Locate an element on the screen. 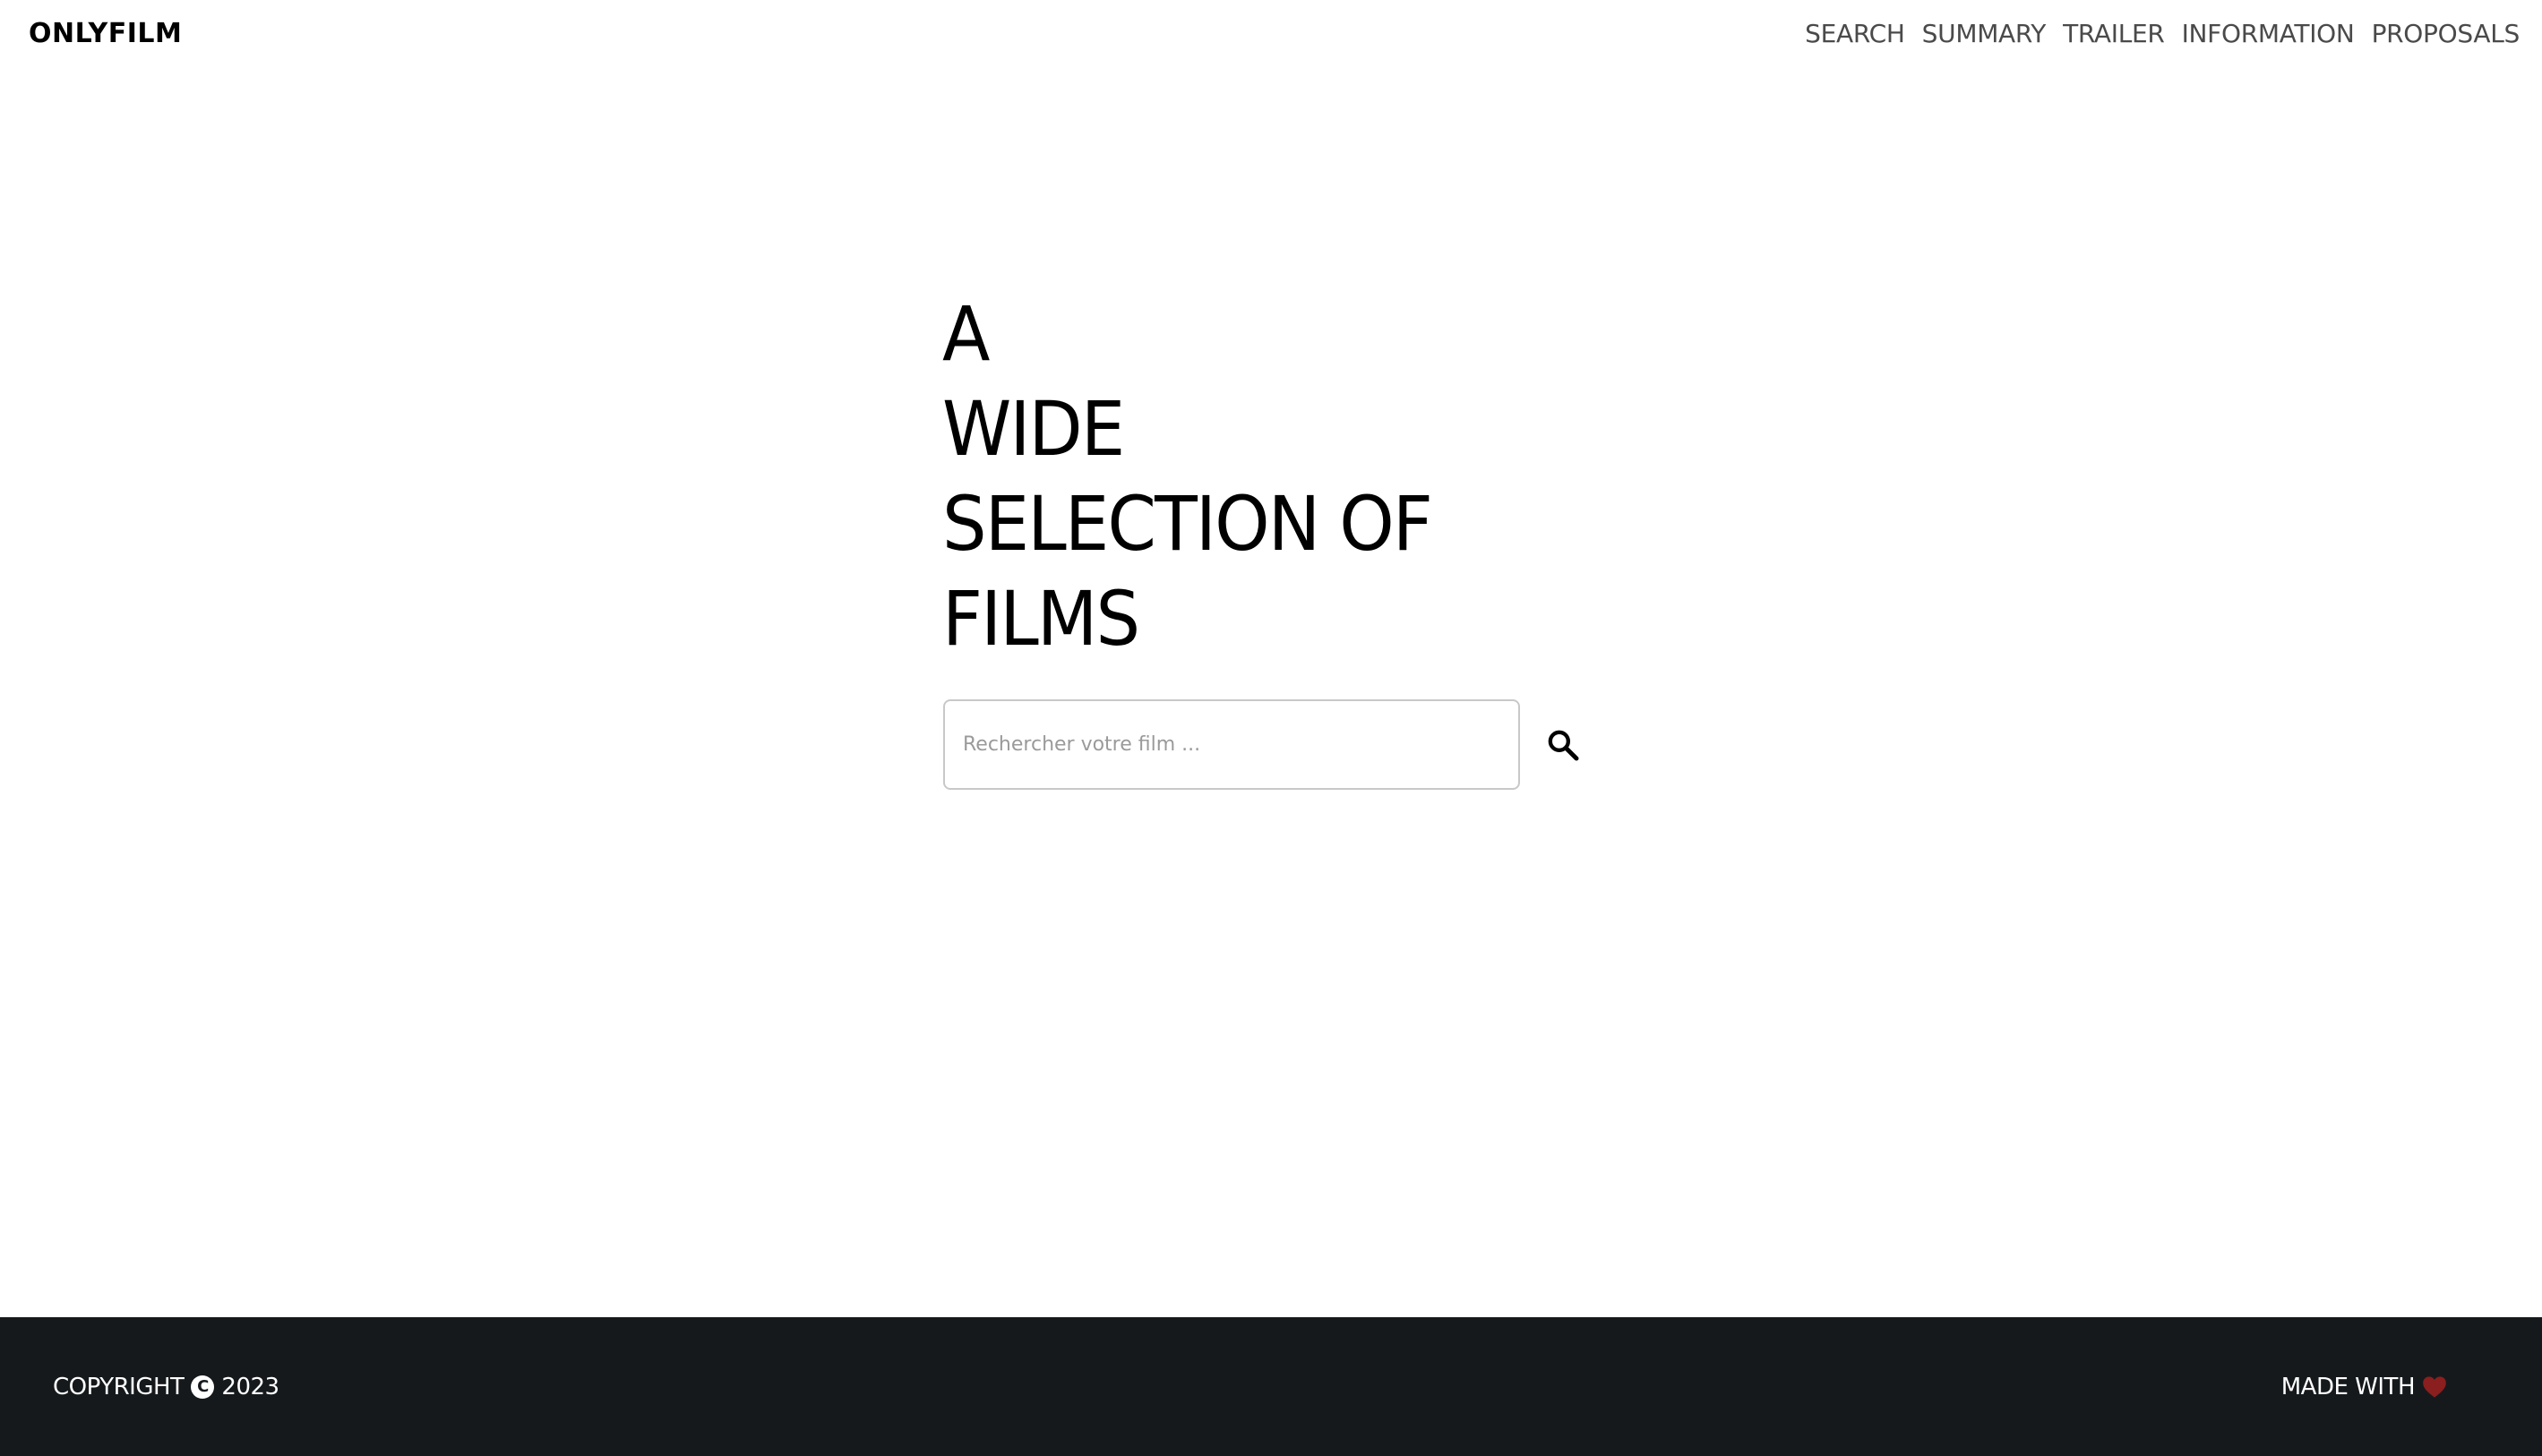 Image resolution: width=2542 pixels, height=1456 pixels. copyright-icon: C is located at coordinates (203, 1387).